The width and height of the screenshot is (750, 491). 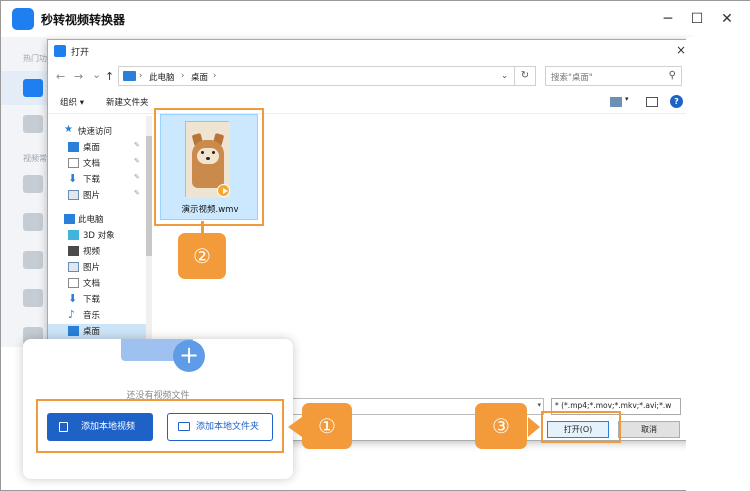 What do you see at coordinates (718, 264) in the screenshot?
I see `app-content-edge` at bounding box center [718, 264].